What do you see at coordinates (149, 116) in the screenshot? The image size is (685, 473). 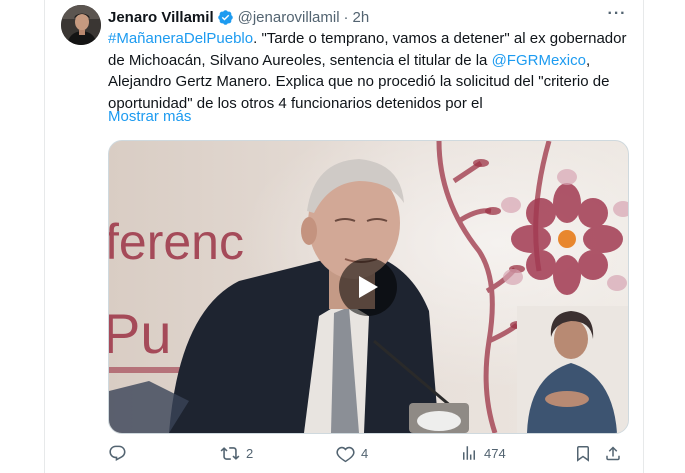 I see `show-more-link: Mostrar más` at bounding box center [149, 116].